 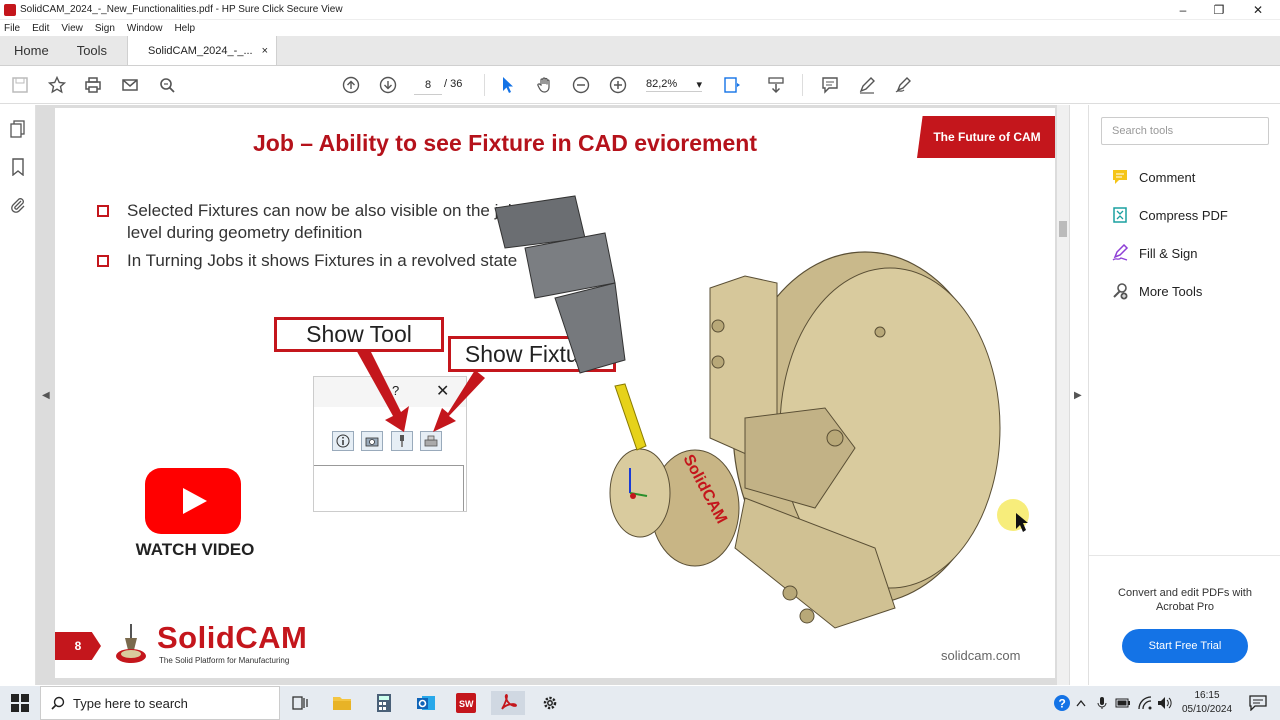 What do you see at coordinates (633, 496) in the screenshot?
I see `origin-point-icon` at bounding box center [633, 496].